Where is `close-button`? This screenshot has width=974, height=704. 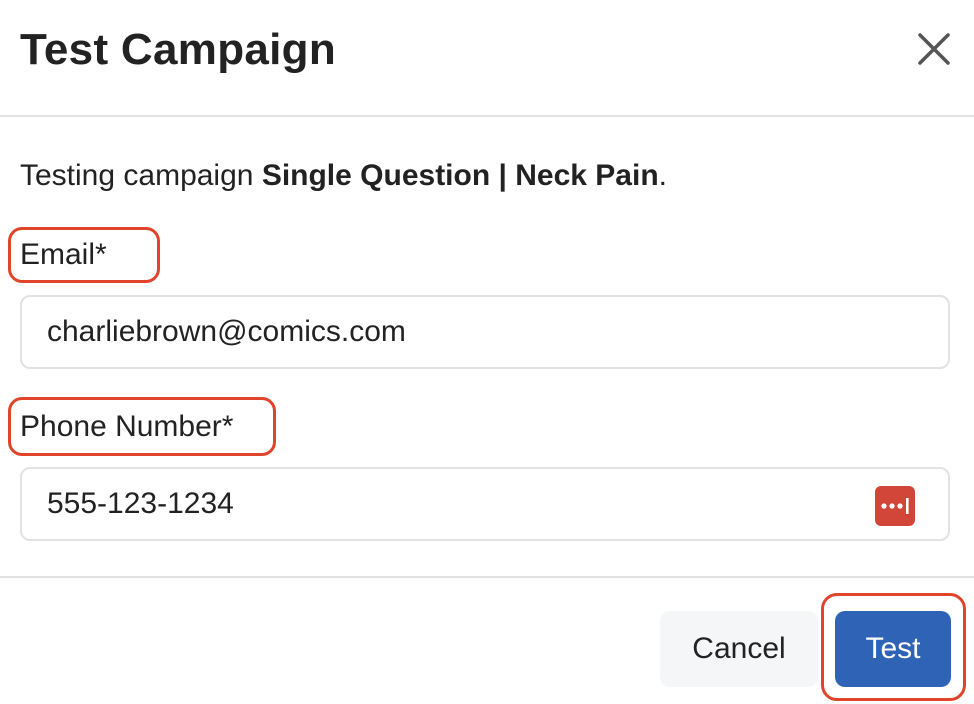
close-button is located at coordinates (934, 49).